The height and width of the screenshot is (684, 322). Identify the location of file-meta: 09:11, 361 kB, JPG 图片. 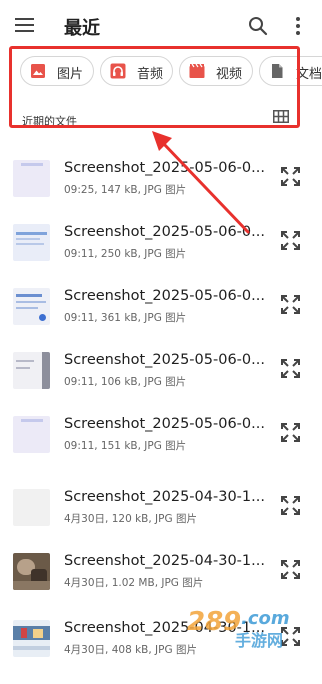
(125, 318).